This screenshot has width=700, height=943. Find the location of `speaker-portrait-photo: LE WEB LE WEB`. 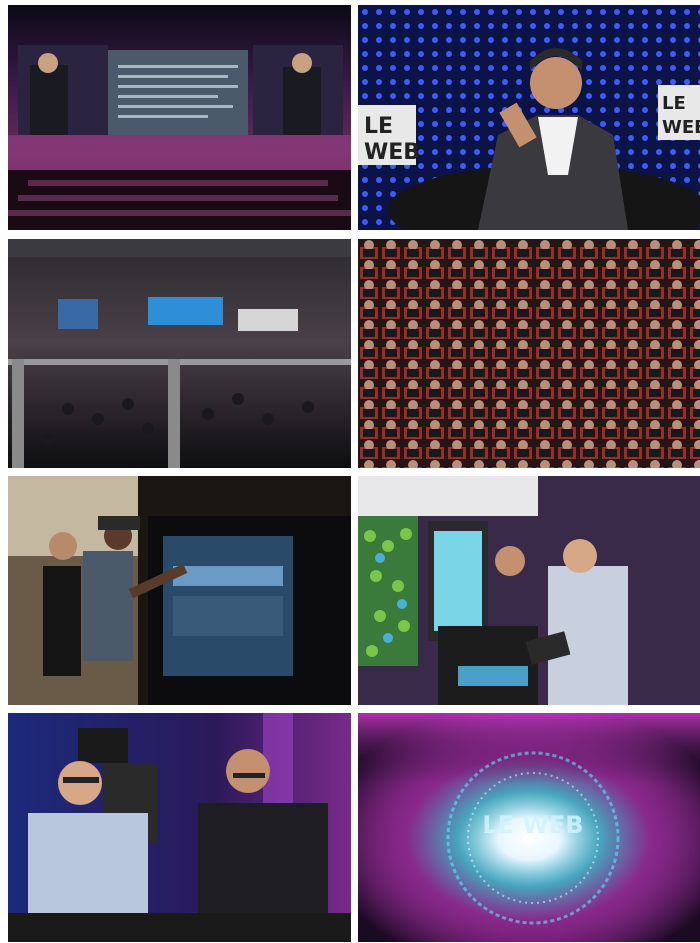

speaker-portrait-photo: LE WEB LE WEB is located at coordinates (529, 117).